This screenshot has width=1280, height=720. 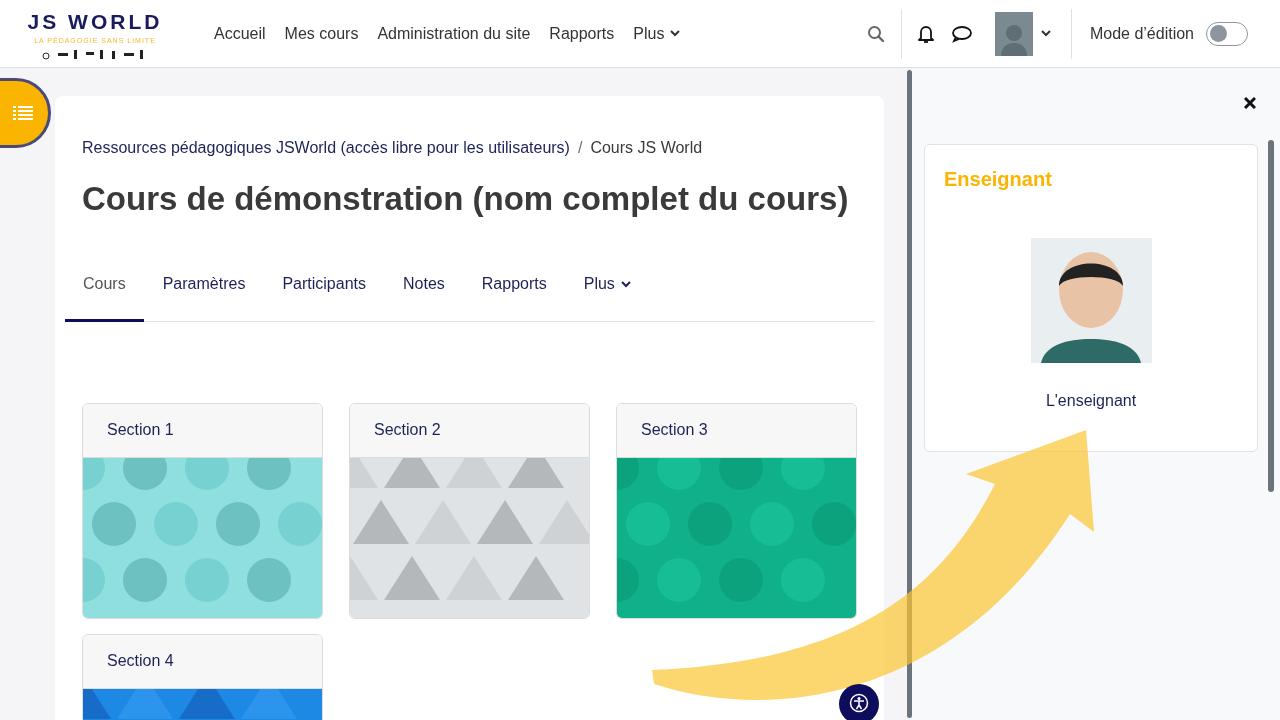 I want to click on list-icon, so click(x=22, y=113).